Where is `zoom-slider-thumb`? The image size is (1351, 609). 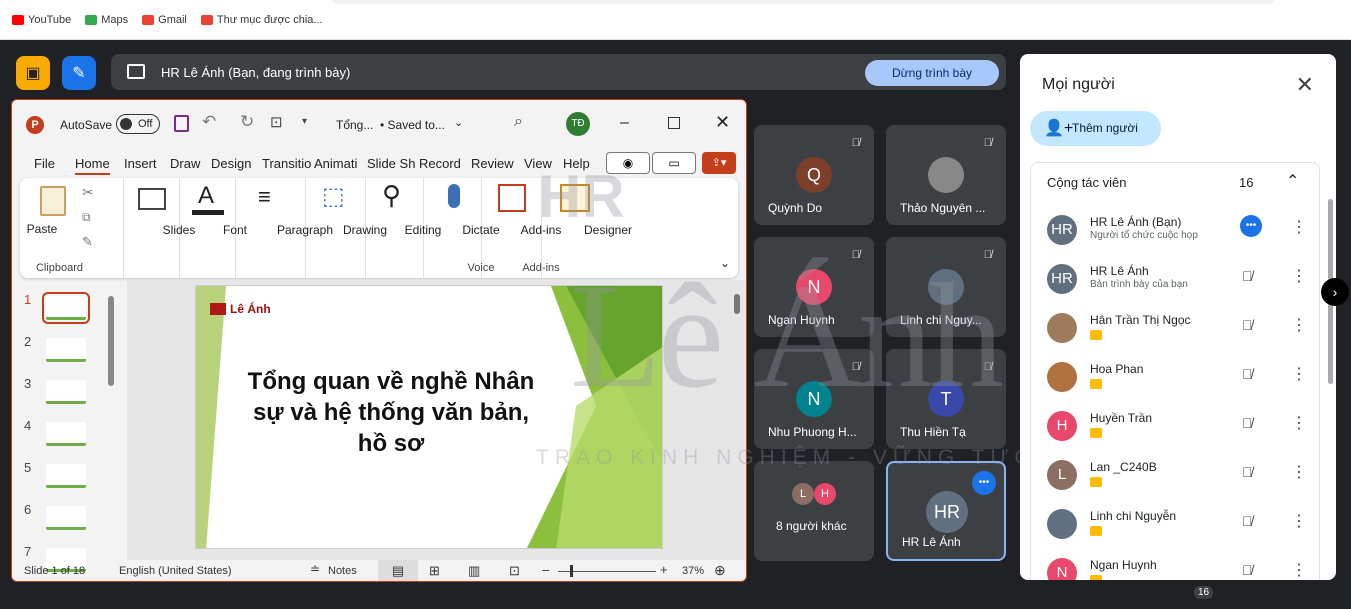
zoom-slider-thumb is located at coordinates (571, 571).